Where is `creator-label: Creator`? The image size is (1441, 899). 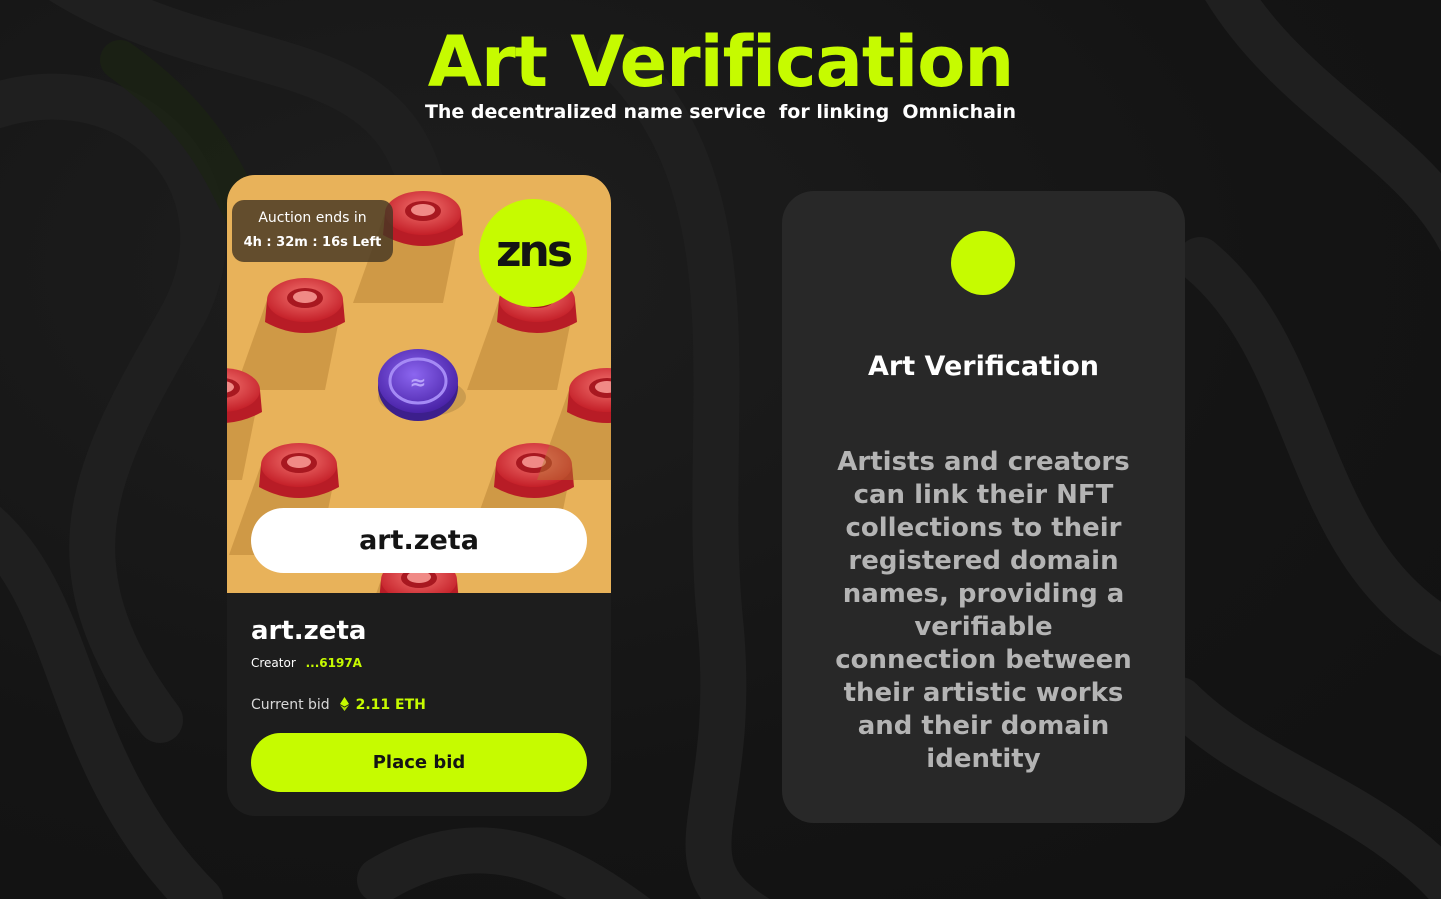
creator-label: Creator is located at coordinates (273, 663).